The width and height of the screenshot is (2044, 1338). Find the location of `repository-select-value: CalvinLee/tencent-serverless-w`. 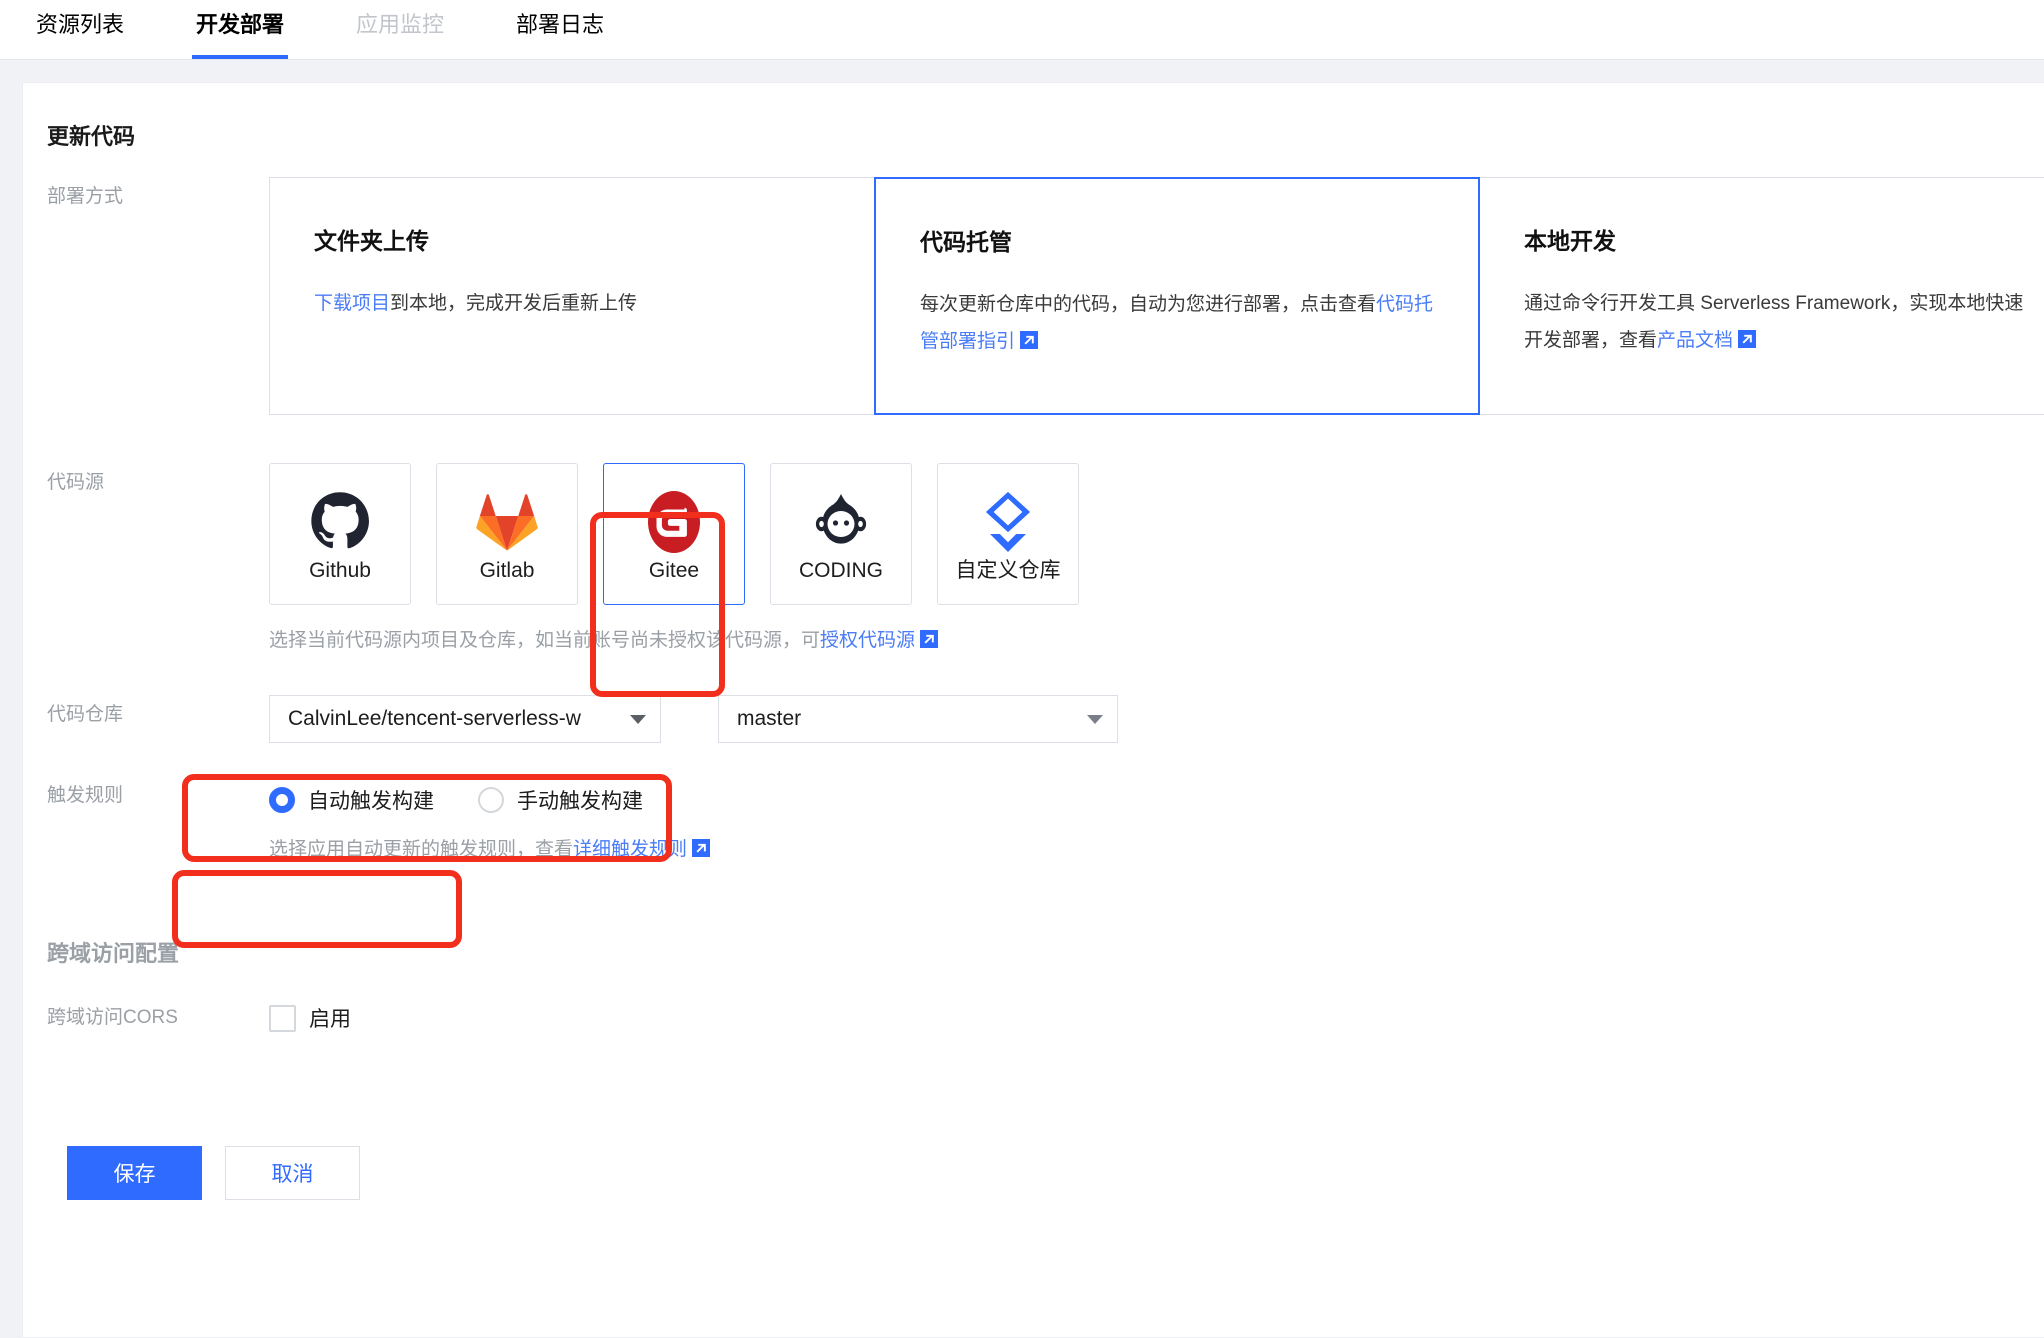

repository-select-value: CalvinLee/tencent-serverless-w is located at coordinates (434, 718).